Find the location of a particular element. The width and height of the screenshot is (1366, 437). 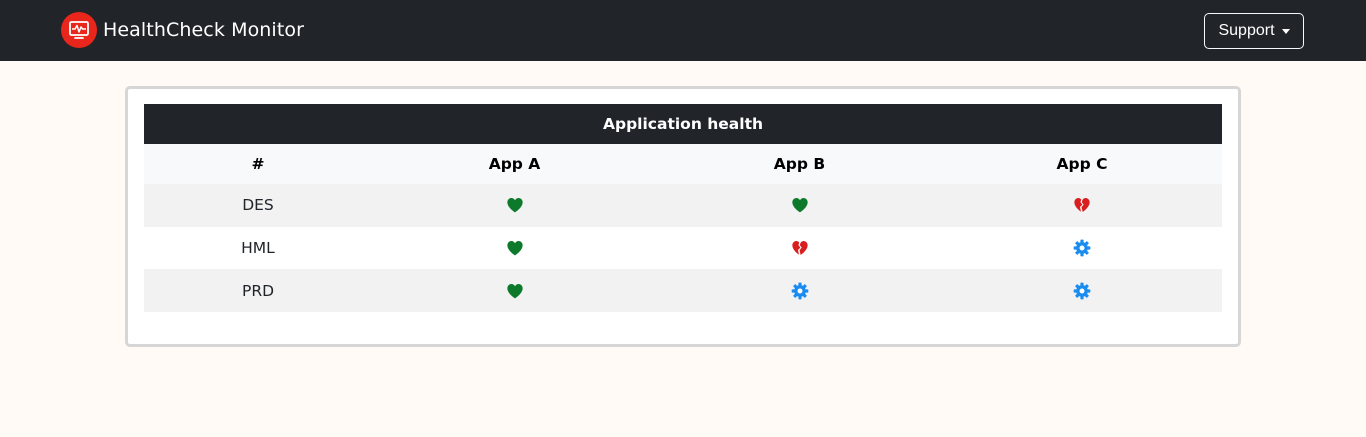

top-navbar: HealthCheck Monitor Support is located at coordinates (683, 30).